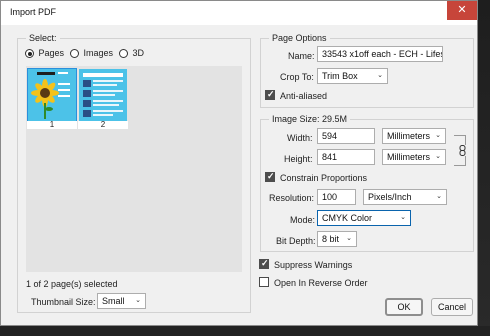 Image resolution: width=490 pixels, height=336 pixels. I want to click on page-options-legend: Page Options, so click(299, 38).